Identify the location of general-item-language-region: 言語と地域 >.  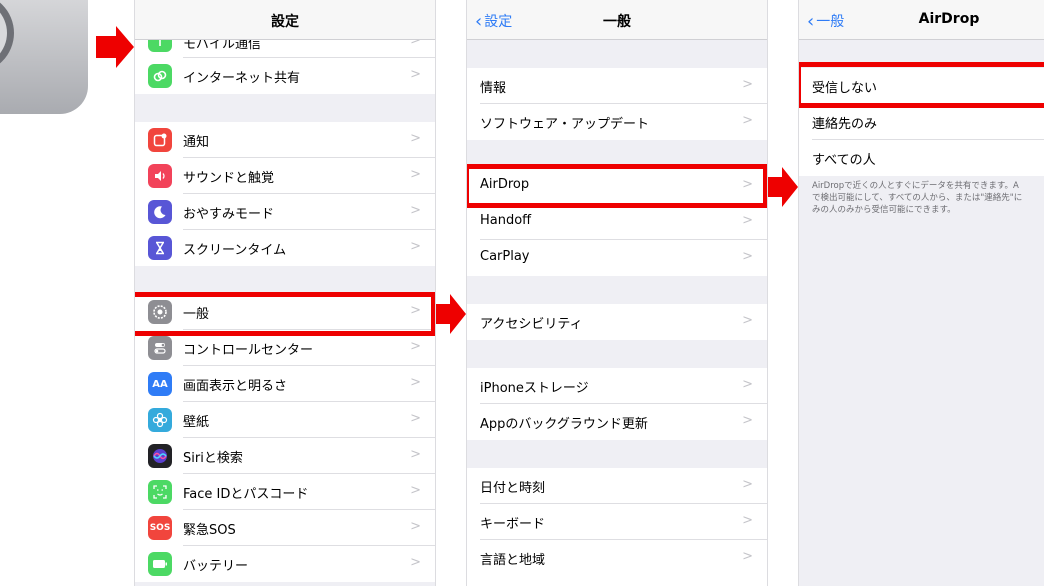
(617, 563).